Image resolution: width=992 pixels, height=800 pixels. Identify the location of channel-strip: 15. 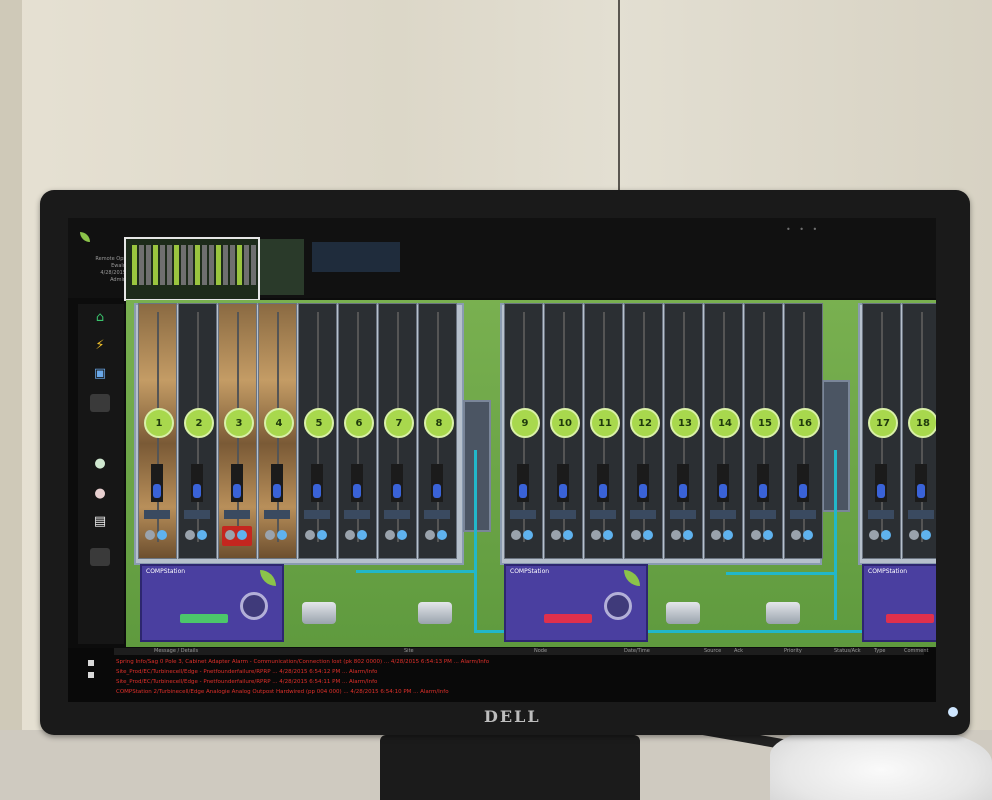
(763, 431).